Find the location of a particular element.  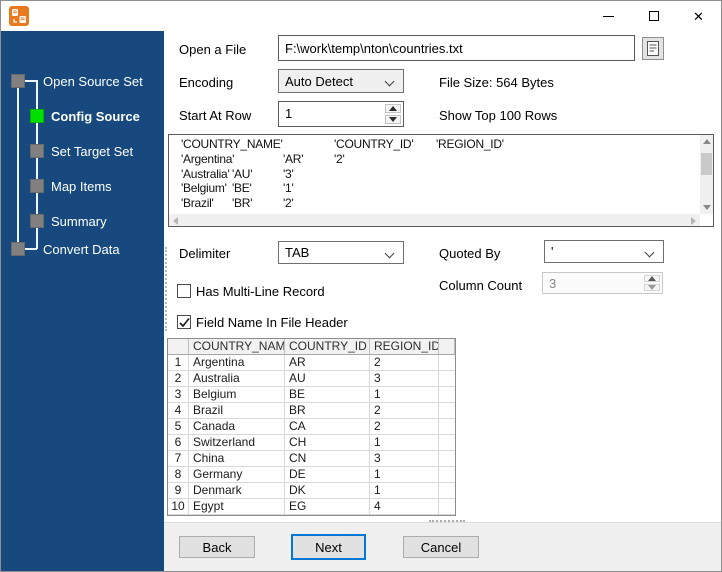

scroll-down-icon is located at coordinates (707, 207).